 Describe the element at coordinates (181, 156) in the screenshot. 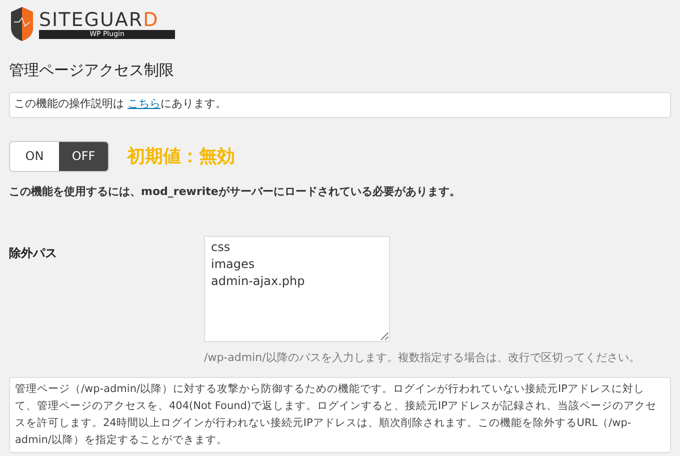

I see `default-value-note: 初期値：無効` at that location.